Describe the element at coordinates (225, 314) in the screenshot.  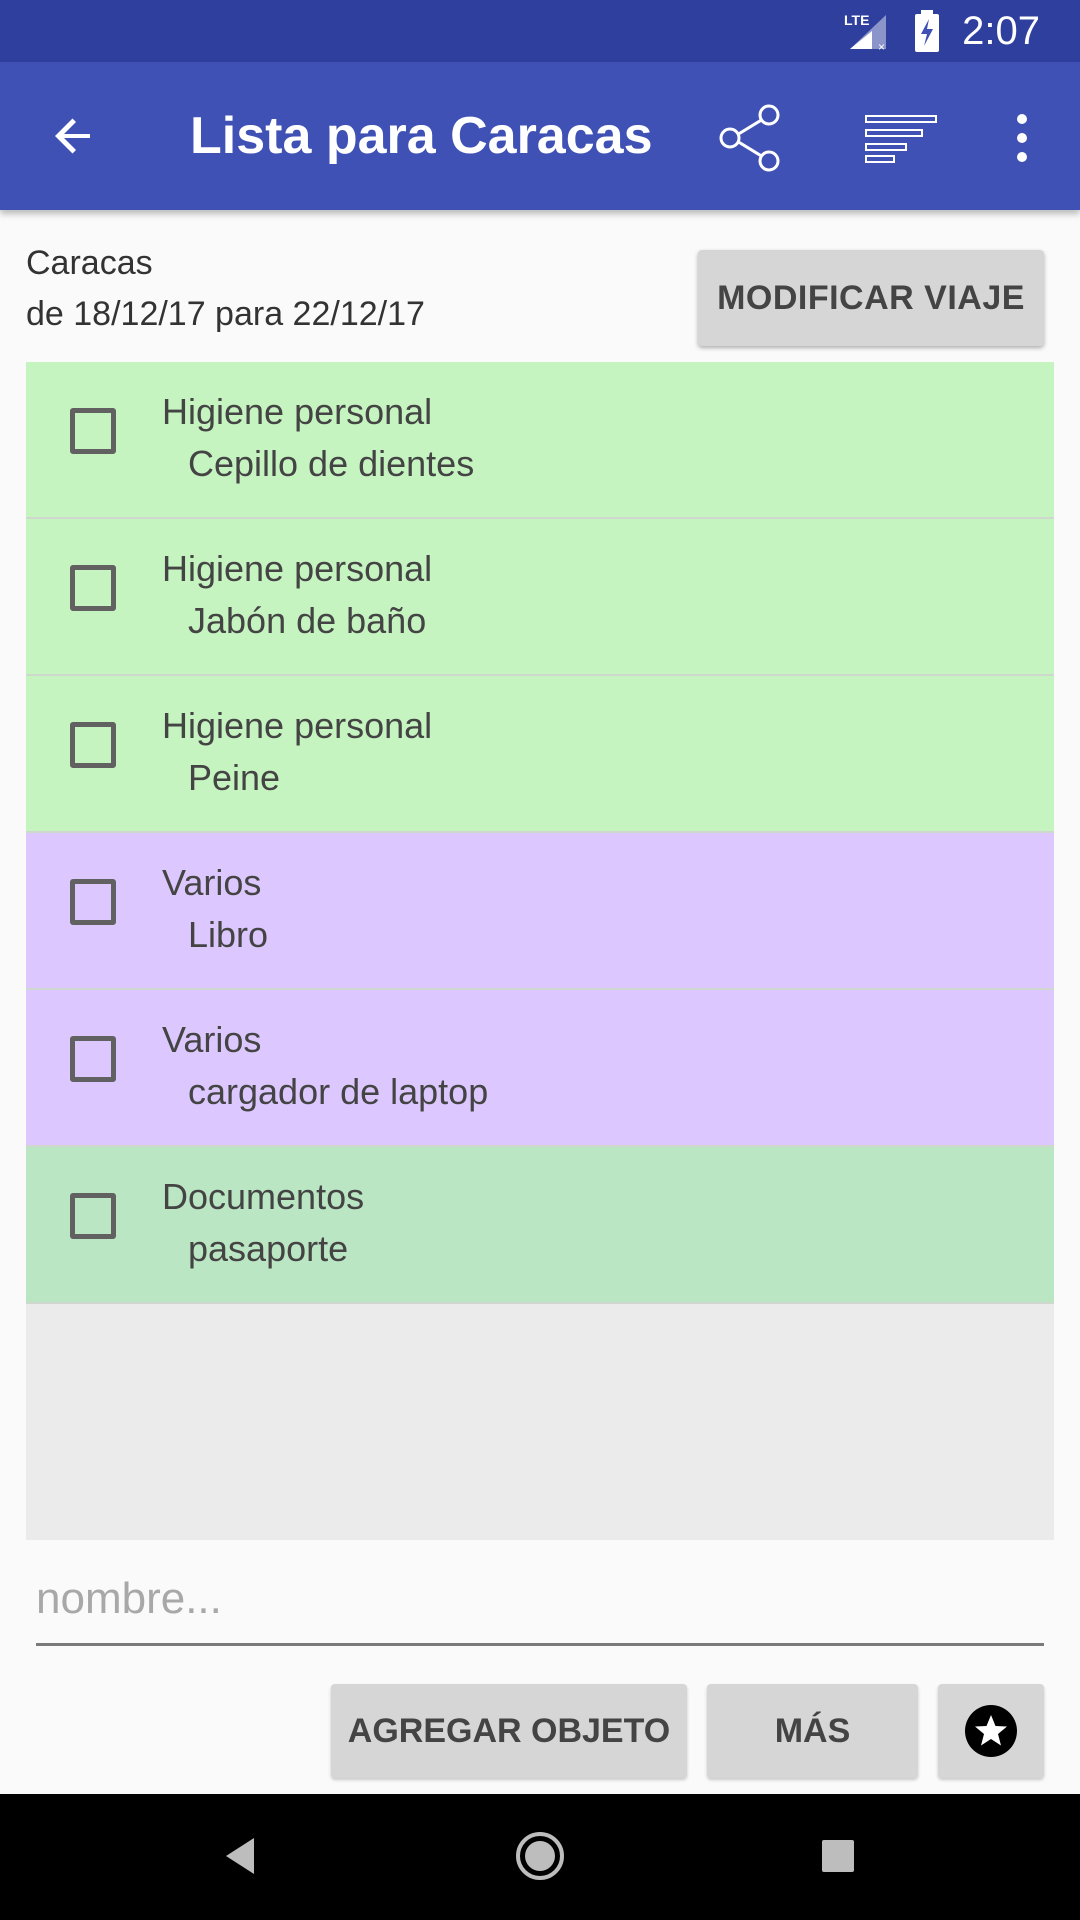
I see `trip-dates: de 18/12/17 para 22/12/17` at that location.